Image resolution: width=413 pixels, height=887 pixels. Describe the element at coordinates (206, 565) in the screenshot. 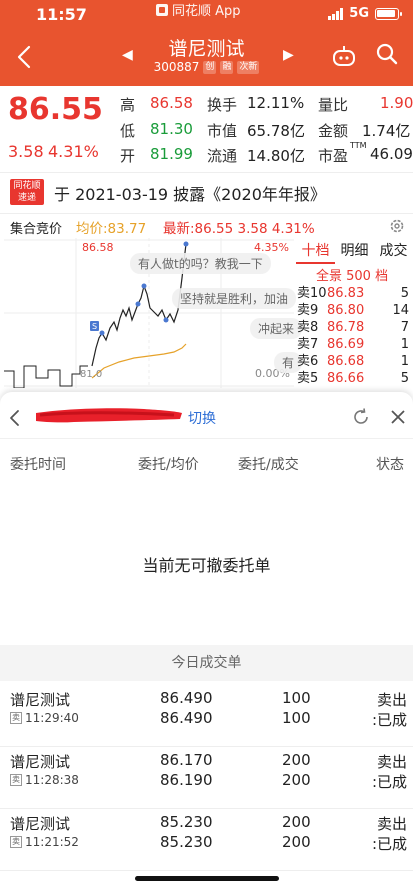

I see `empty-message: 当前无可撤委托单` at that location.